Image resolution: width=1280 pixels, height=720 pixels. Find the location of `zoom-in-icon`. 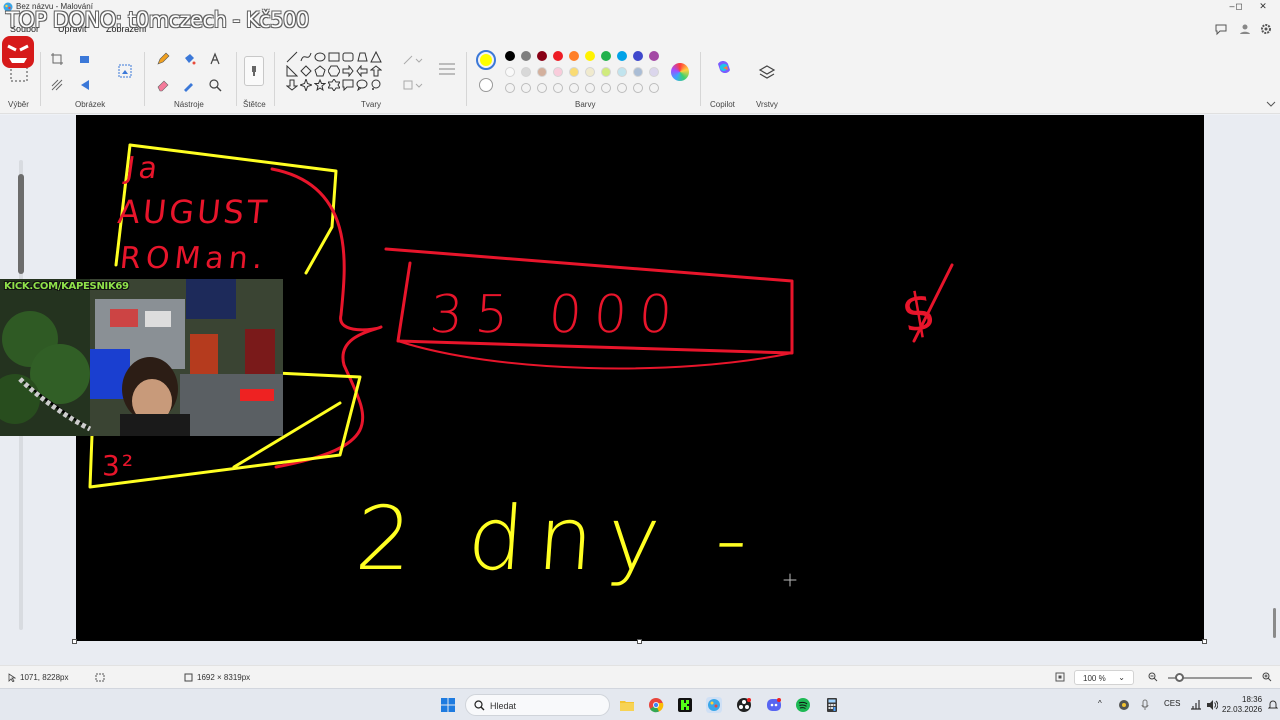

zoom-in-icon is located at coordinates (1267, 677).